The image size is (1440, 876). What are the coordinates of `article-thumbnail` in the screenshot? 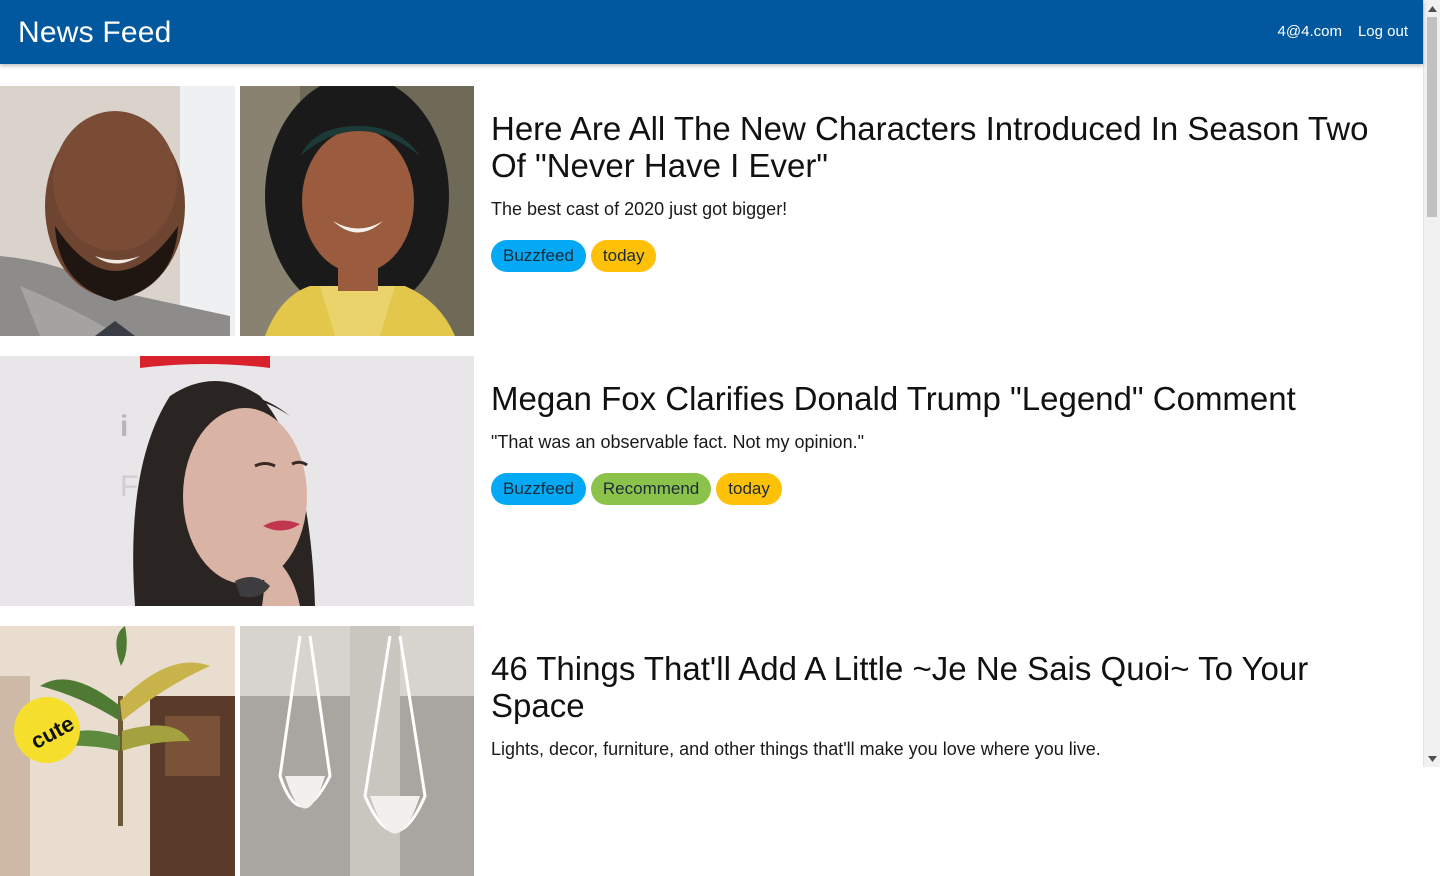 It's located at (237, 211).